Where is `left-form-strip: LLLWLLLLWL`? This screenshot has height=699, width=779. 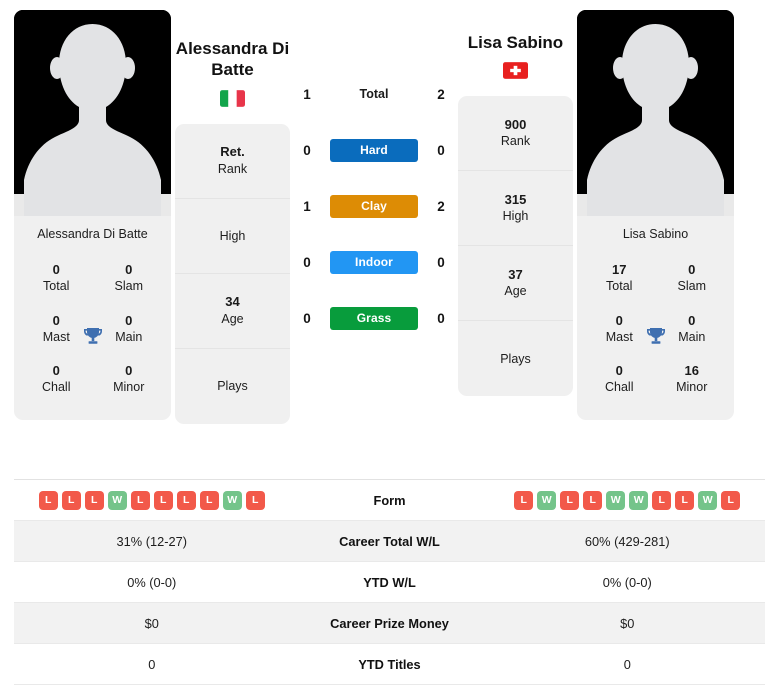
left-form-strip: LLLWLLLLWL is located at coordinates (152, 500).